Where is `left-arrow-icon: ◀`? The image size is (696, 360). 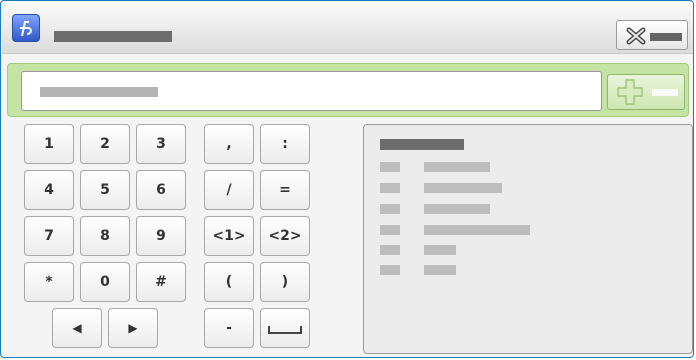 left-arrow-icon: ◀ is located at coordinates (77, 328).